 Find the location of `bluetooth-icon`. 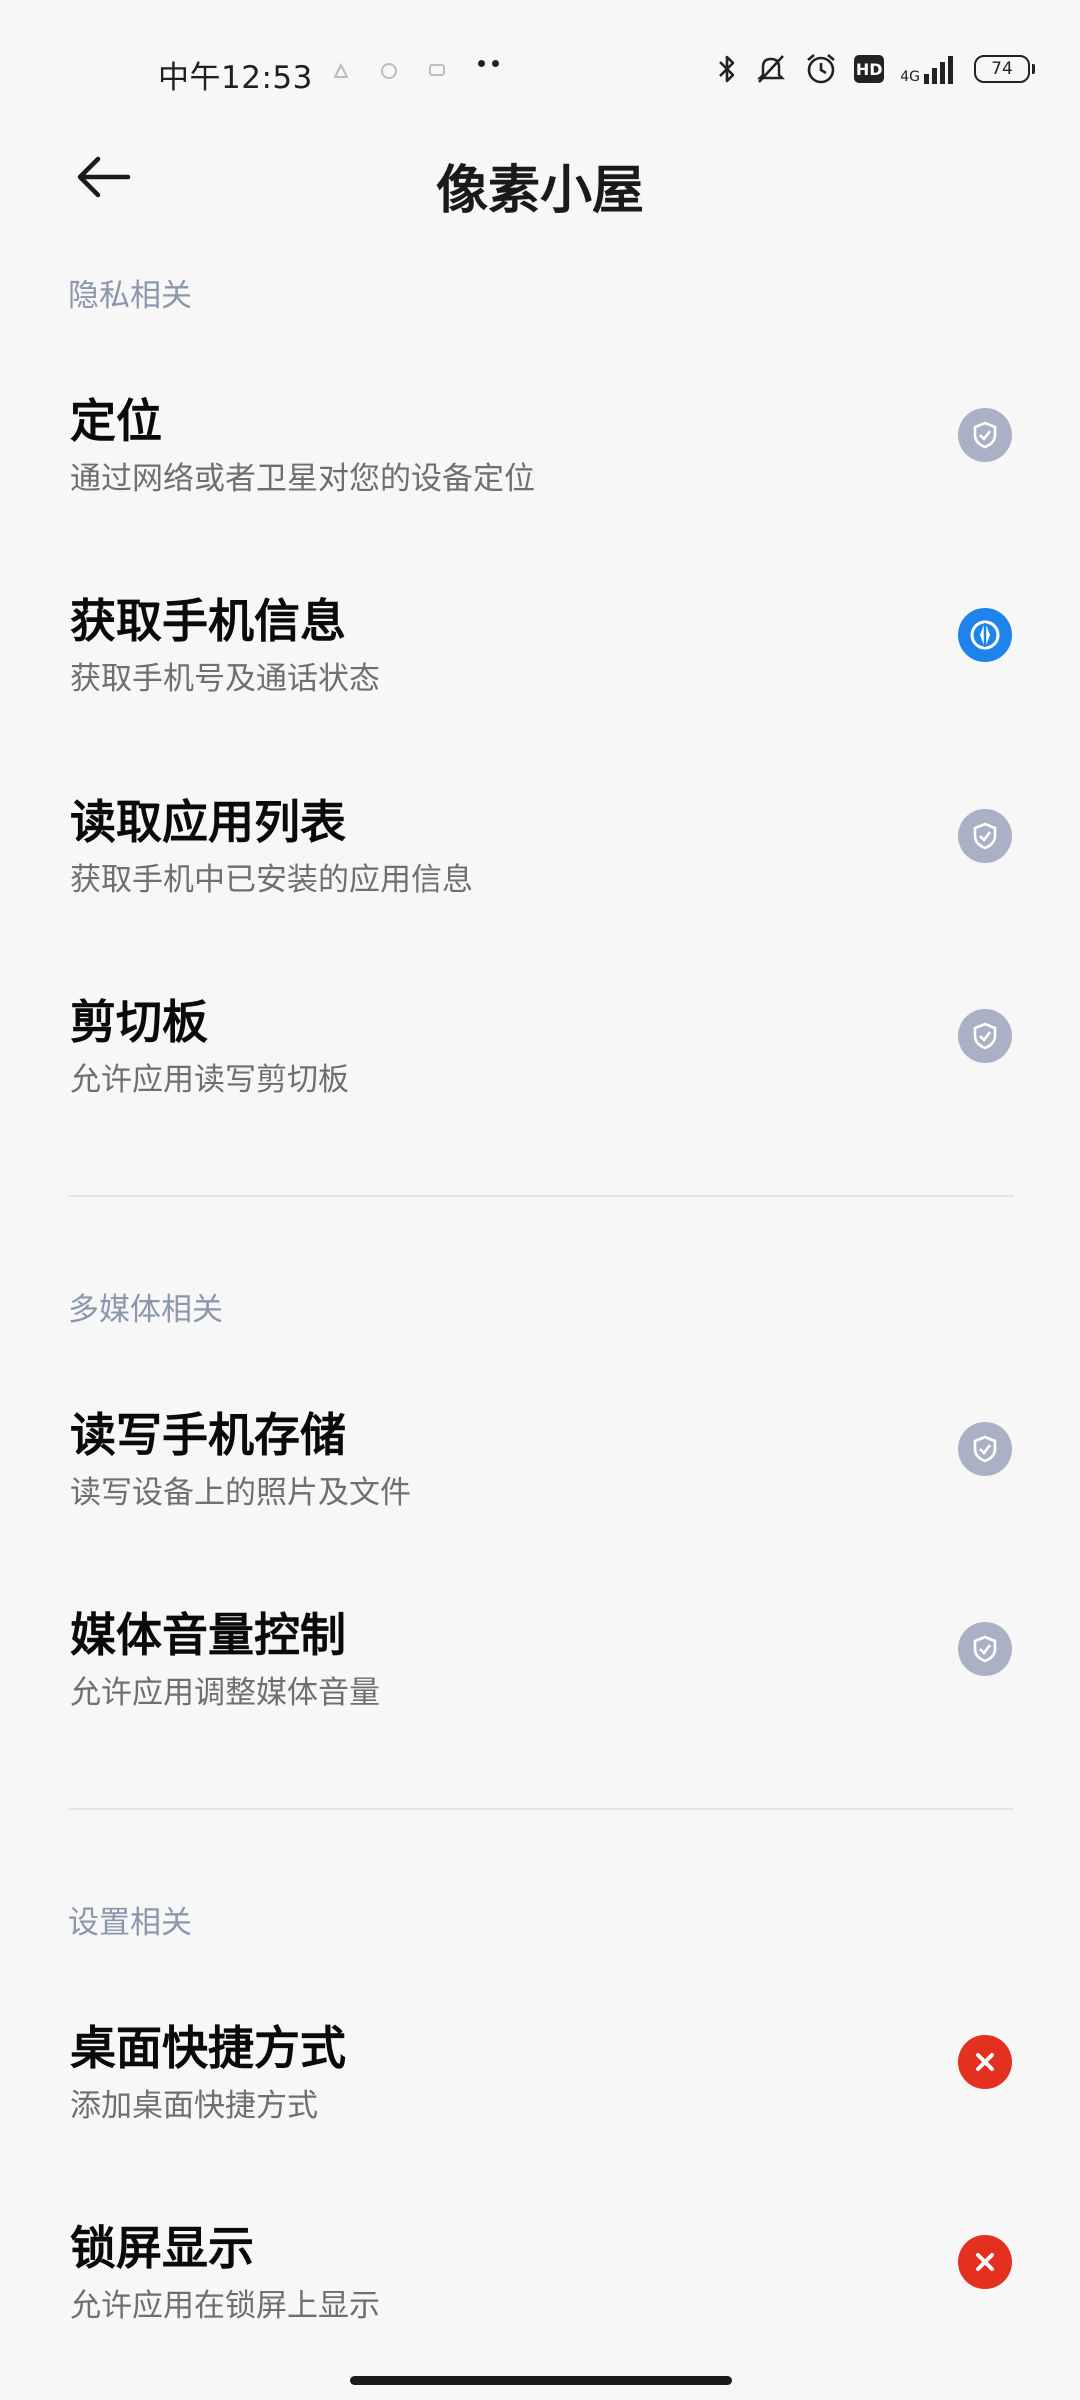

bluetooth-icon is located at coordinates (727, 69).